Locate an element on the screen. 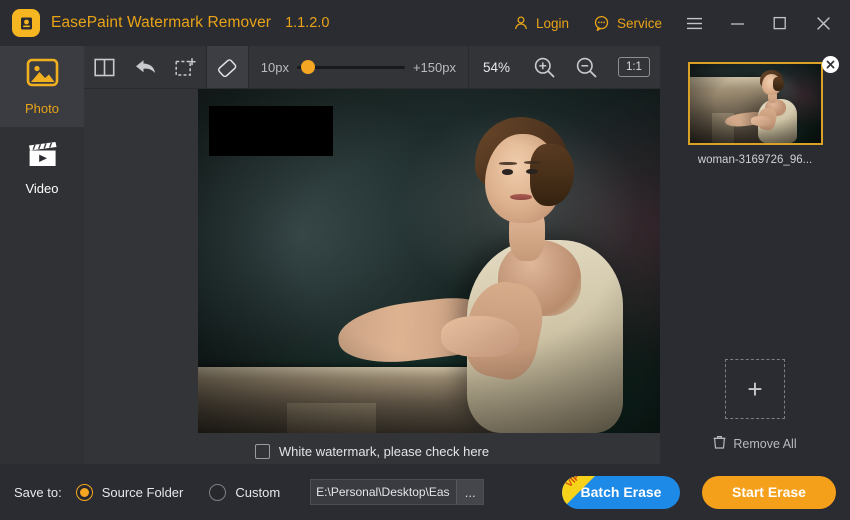  app-title: EasePaint Watermark Remover is located at coordinates (161, 22).